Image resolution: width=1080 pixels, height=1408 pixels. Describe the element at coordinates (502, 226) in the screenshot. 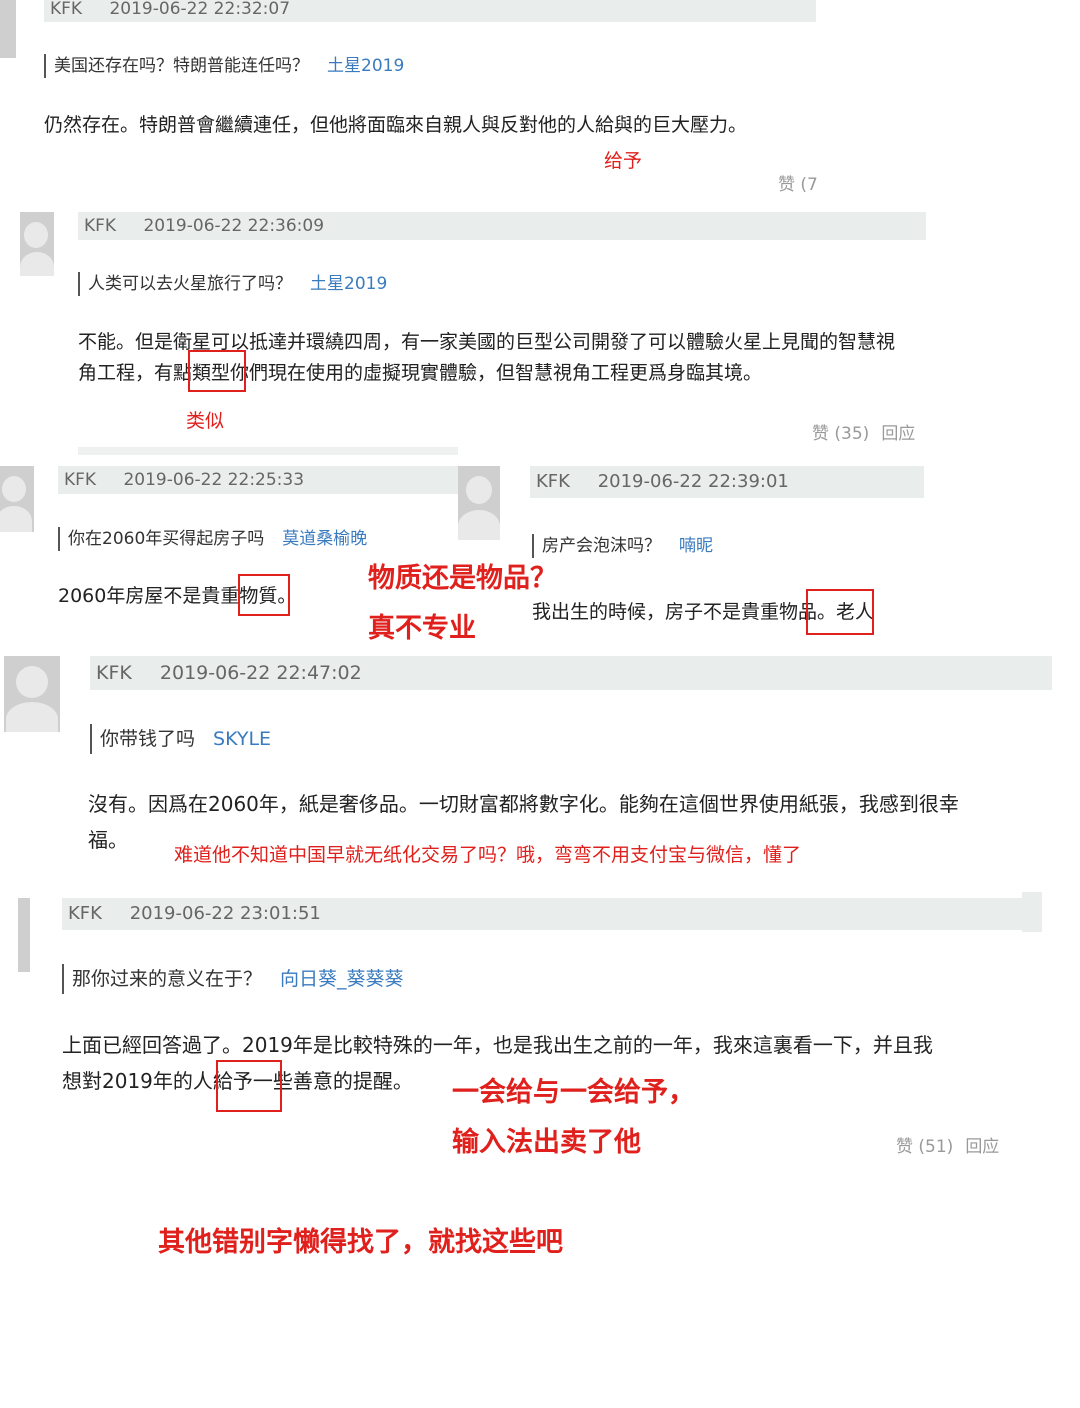

I see `comment-header: KFK 2019-06-22 22:36:09` at that location.